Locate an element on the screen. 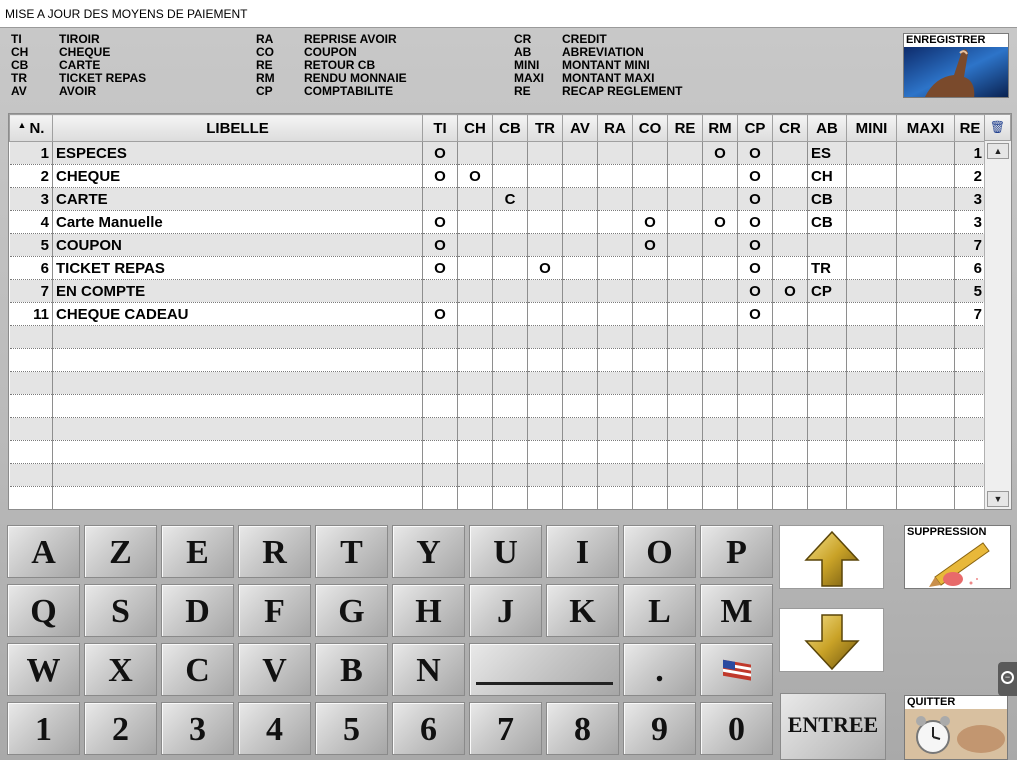 This screenshot has height=760, width=1017. column-header: CR is located at coordinates (790, 128).